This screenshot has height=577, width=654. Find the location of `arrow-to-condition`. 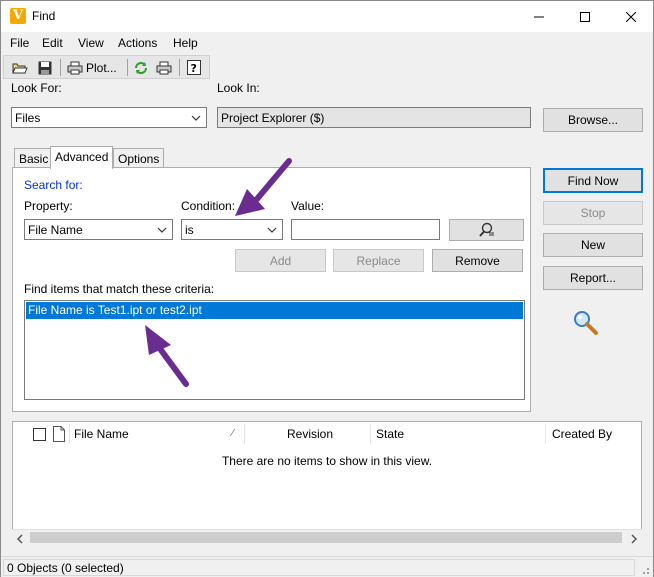

arrow-to-condition is located at coordinates (263, 187).